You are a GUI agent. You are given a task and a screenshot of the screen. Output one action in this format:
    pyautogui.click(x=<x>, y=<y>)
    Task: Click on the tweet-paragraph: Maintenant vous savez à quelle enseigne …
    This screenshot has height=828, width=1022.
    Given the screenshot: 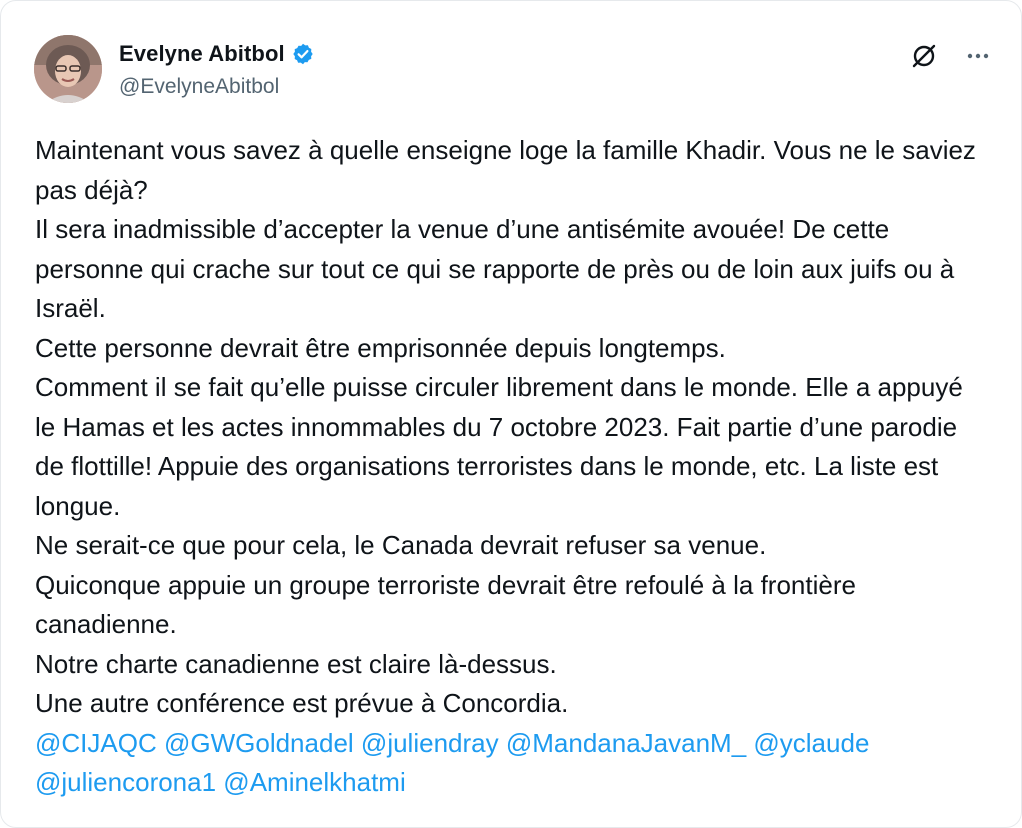 What is the action you would take?
    pyautogui.click(x=505, y=170)
    